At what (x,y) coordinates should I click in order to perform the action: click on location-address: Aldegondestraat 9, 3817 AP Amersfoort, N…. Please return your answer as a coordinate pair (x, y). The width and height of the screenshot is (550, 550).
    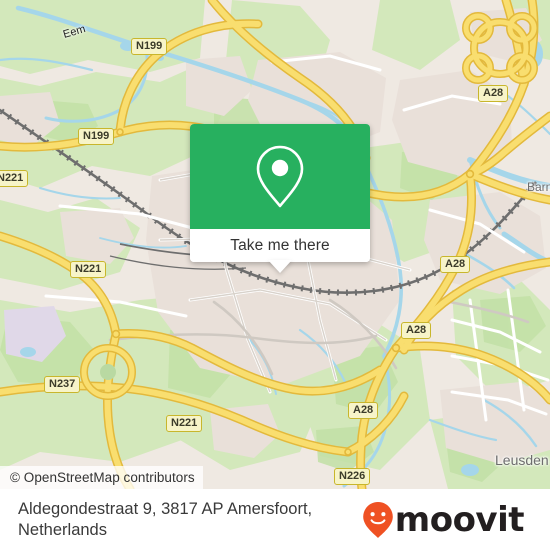
    Looking at the image, I should click on (165, 519).